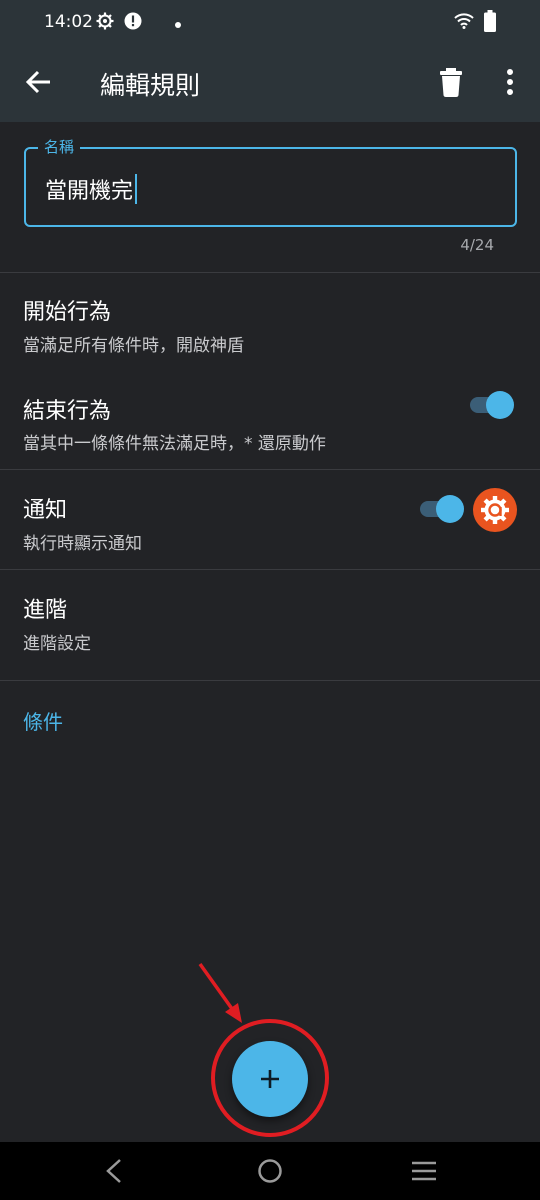 The image size is (540, 1200). Describe the element at coordinates (477, 245) in the screenshot. I see `char-counter: 4/24` at that location.